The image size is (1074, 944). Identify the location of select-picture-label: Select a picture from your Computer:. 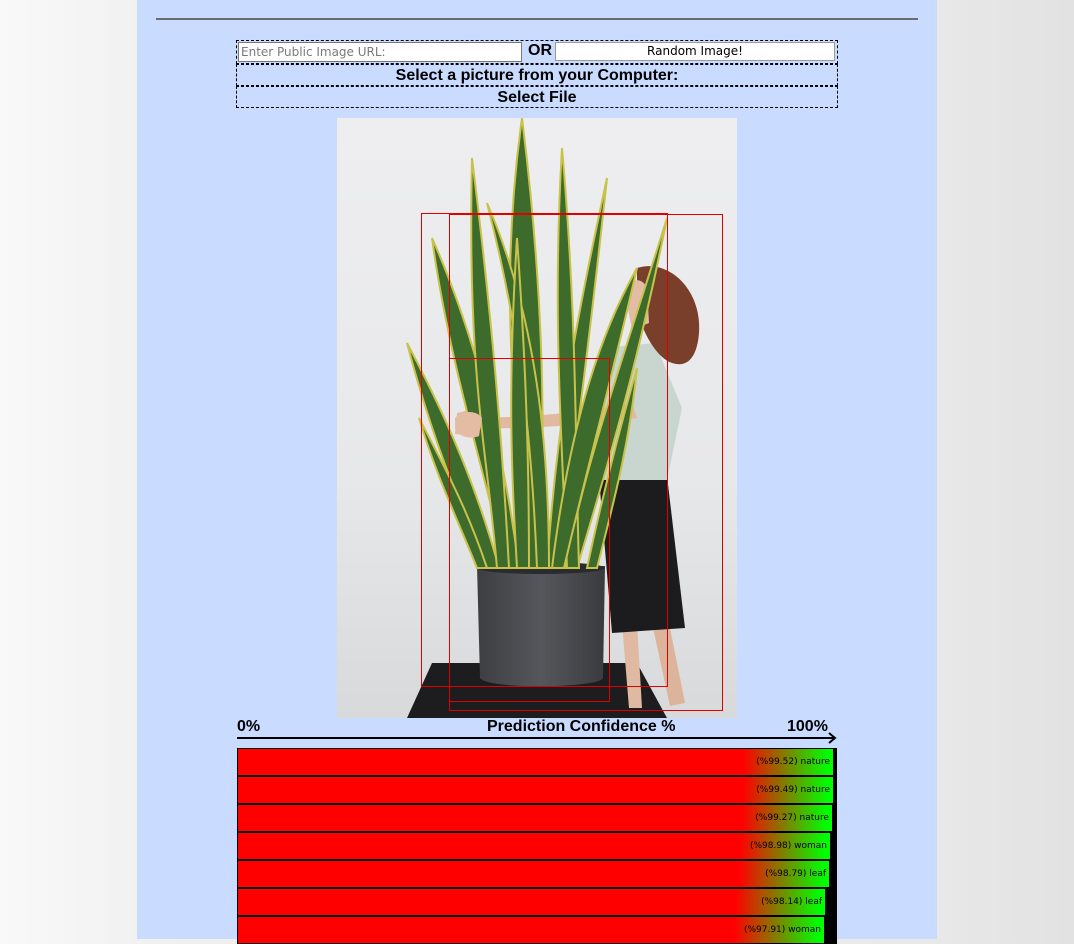
(537, 75).